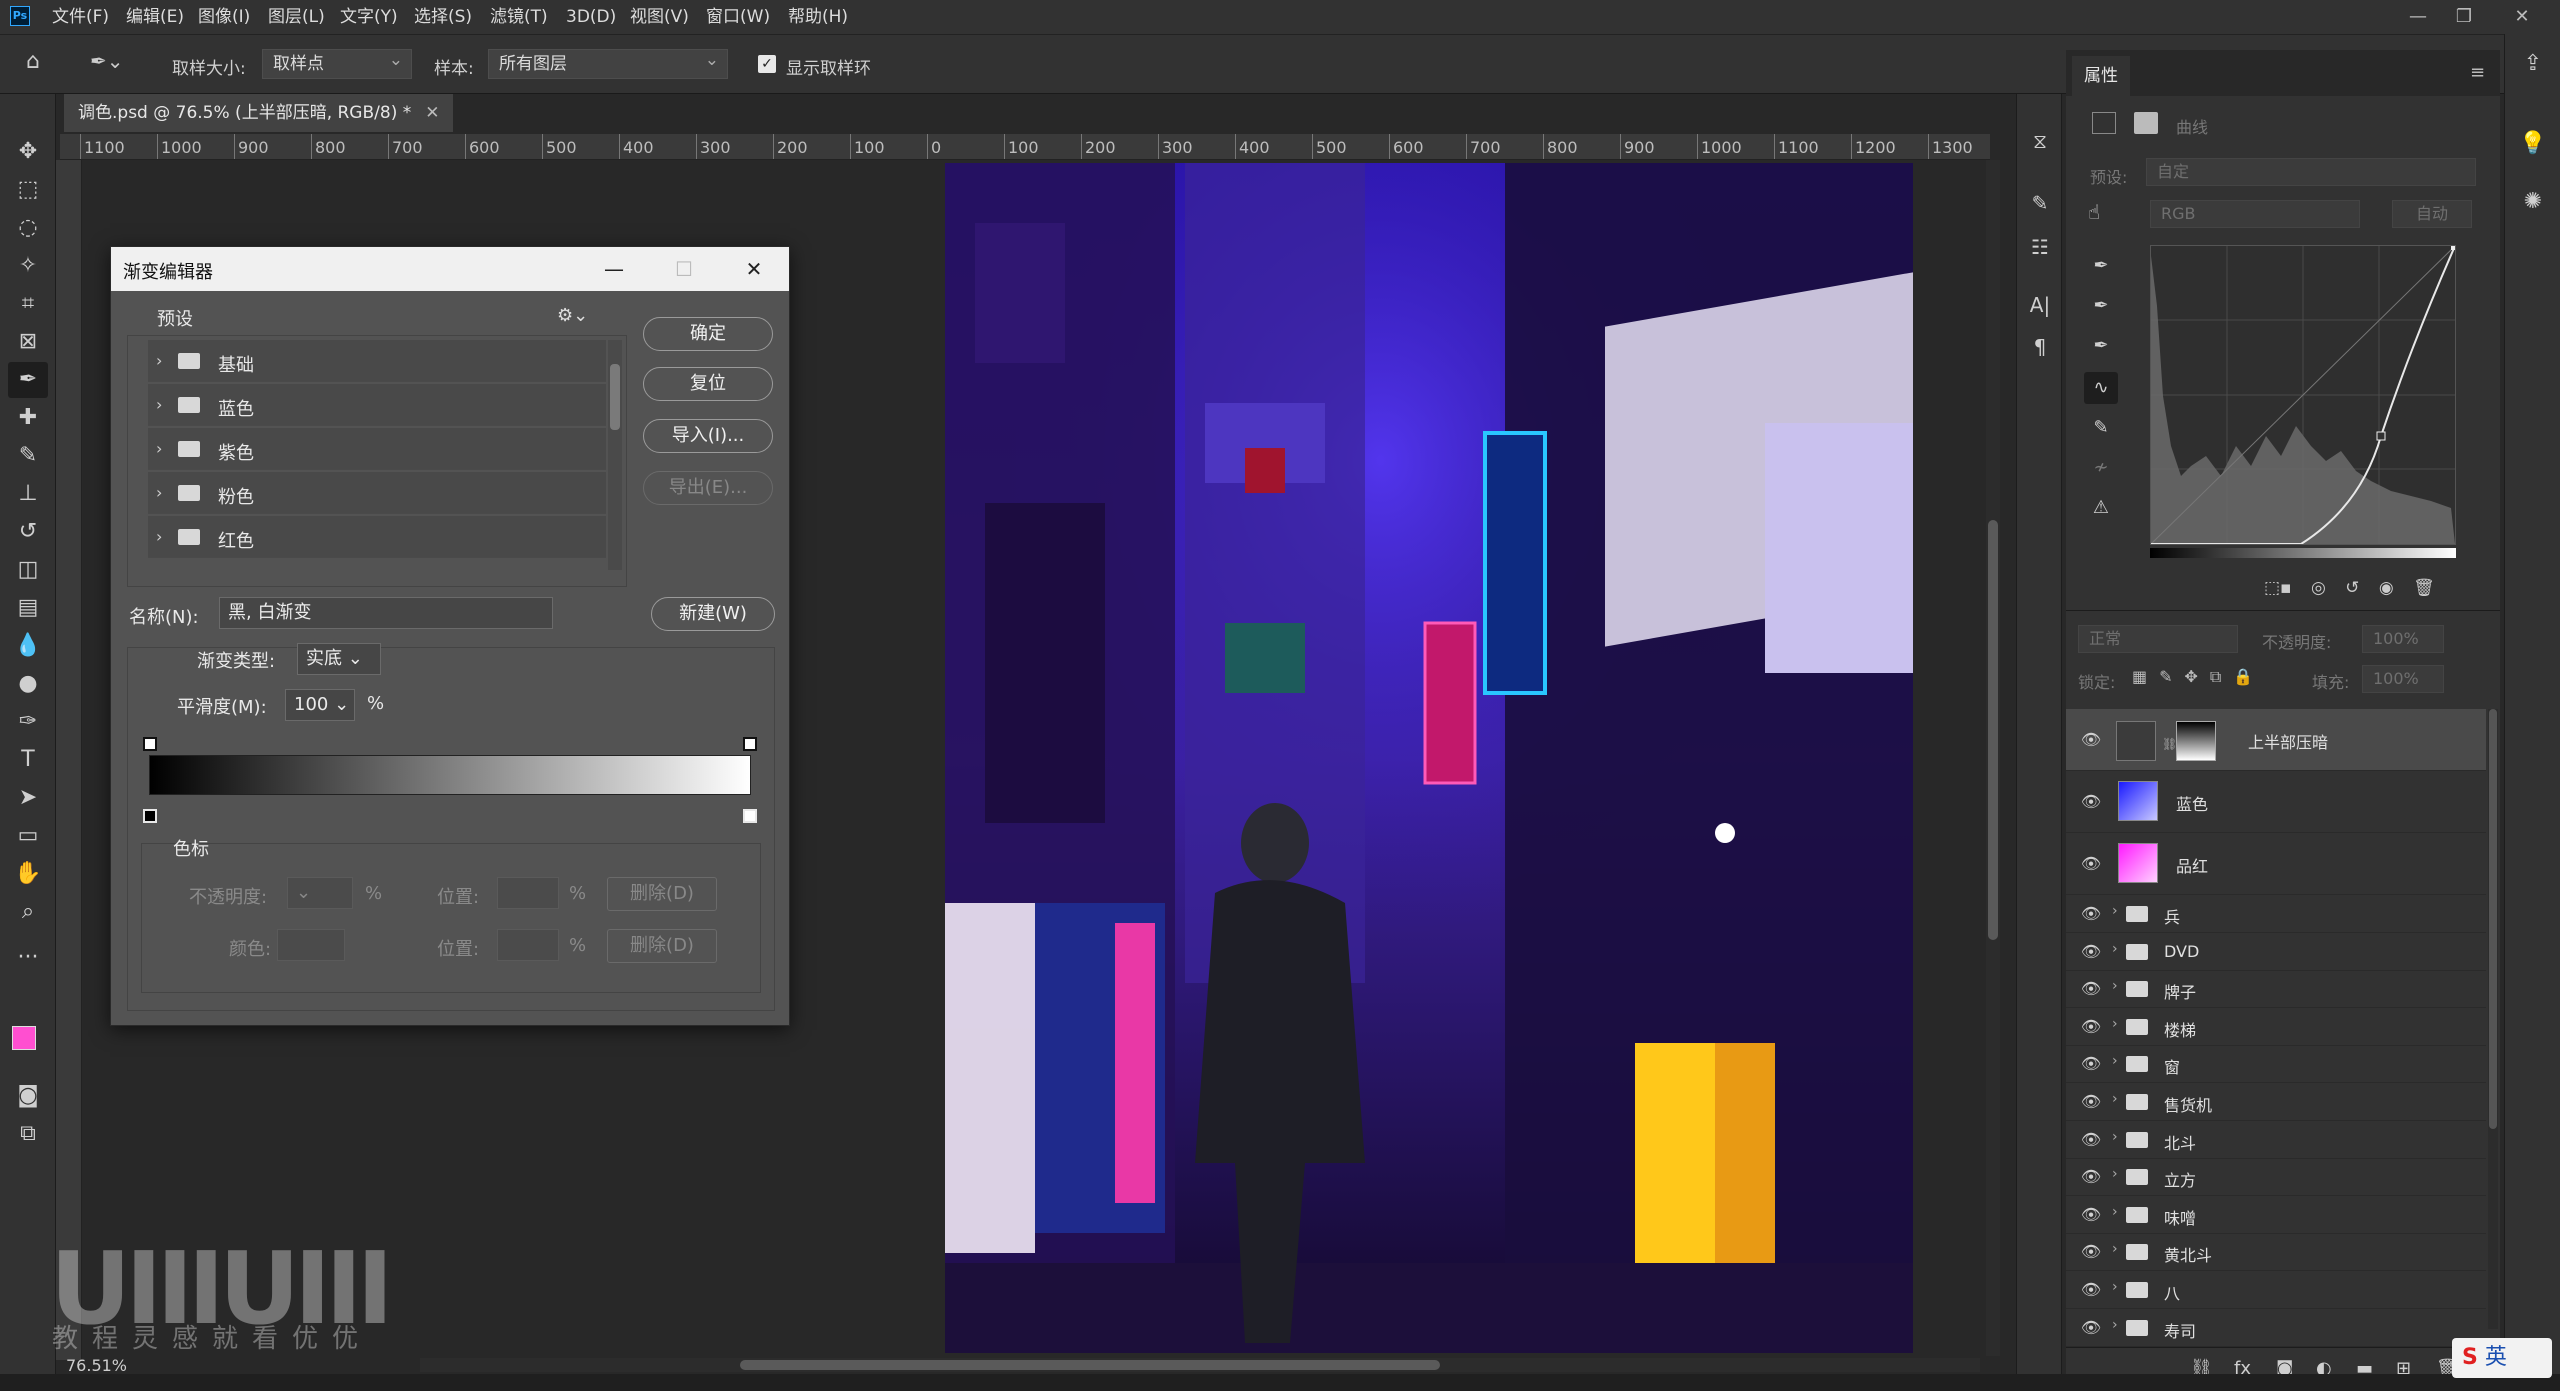  Describe the element at coordinates (377, 449) in the screenshot. I see `preset-folder-purple: › 紫色` at that location.